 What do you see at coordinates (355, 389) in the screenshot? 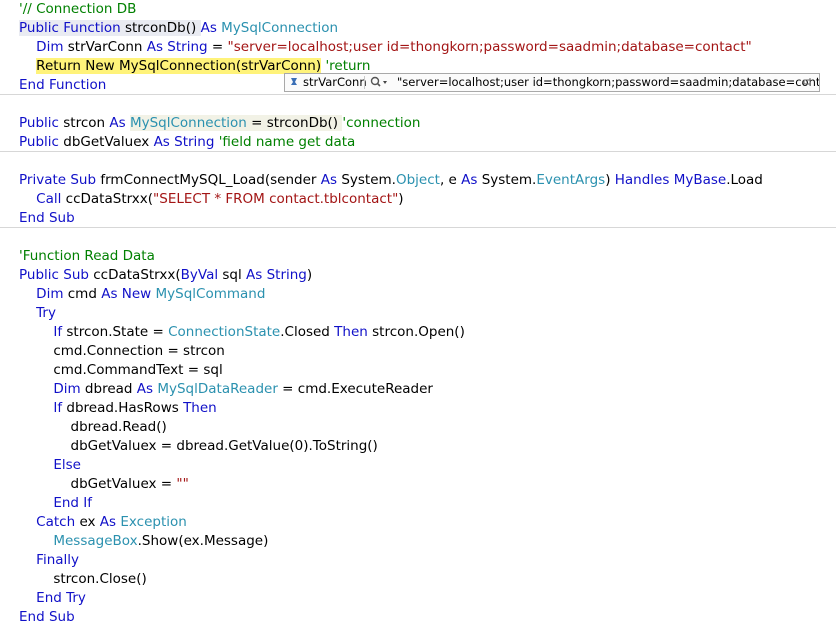
I see `code-token: = cmd.ExecuteReader` at bounding box center [355, 389].